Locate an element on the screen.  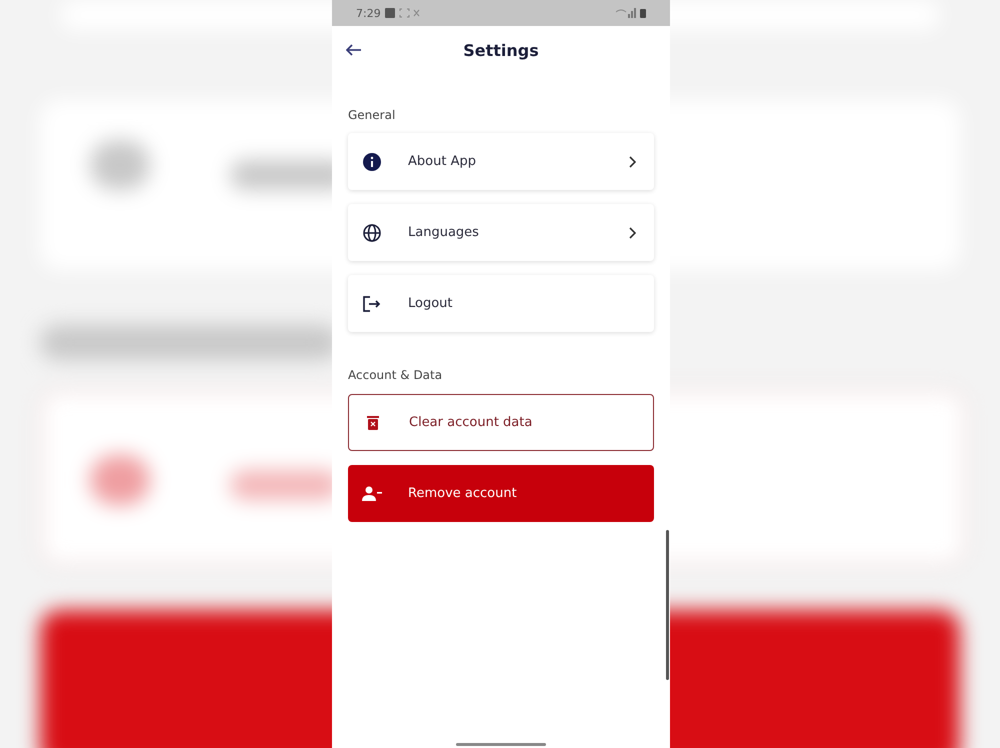
globe-icon is located at coordinates (372, 233).